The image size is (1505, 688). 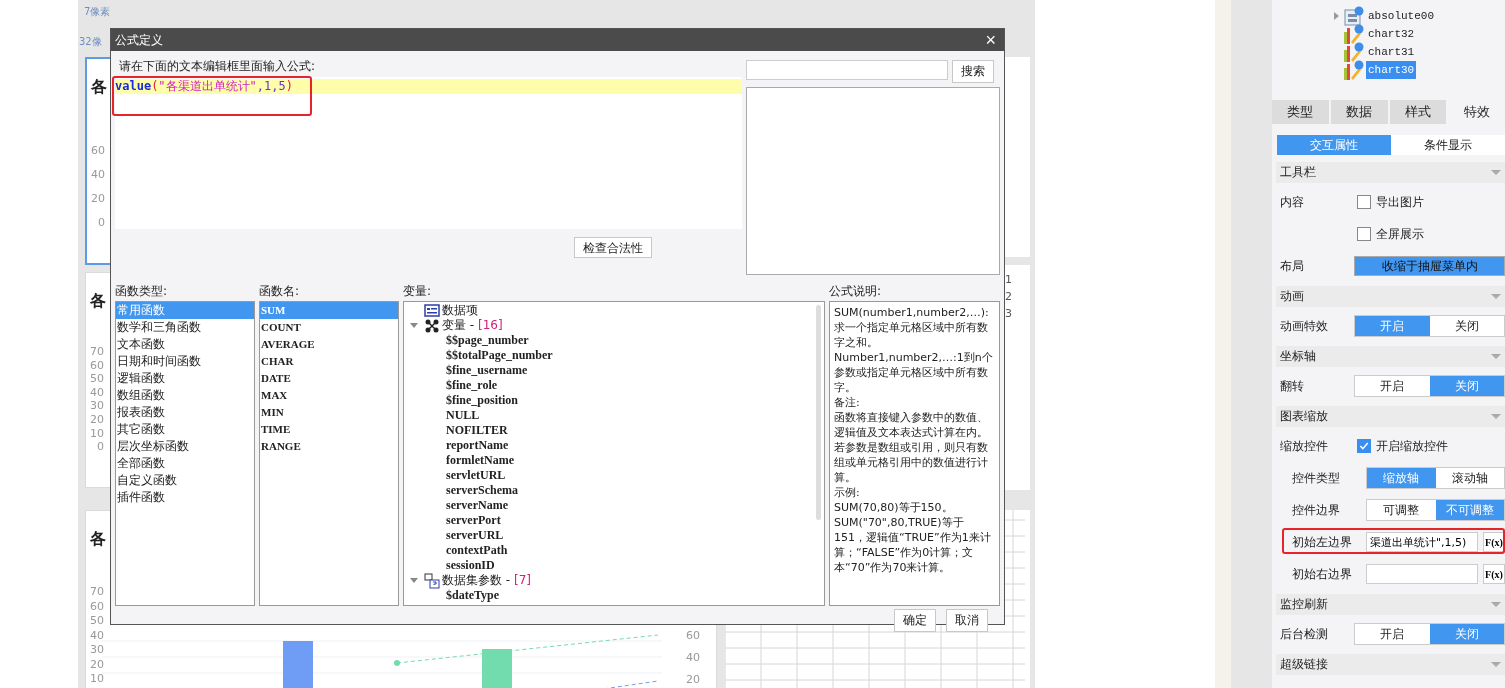 What do you see at coordinates (1008, 297) in the screenshot?
I see `row-number: 2` at bounding box center [1008, 297].